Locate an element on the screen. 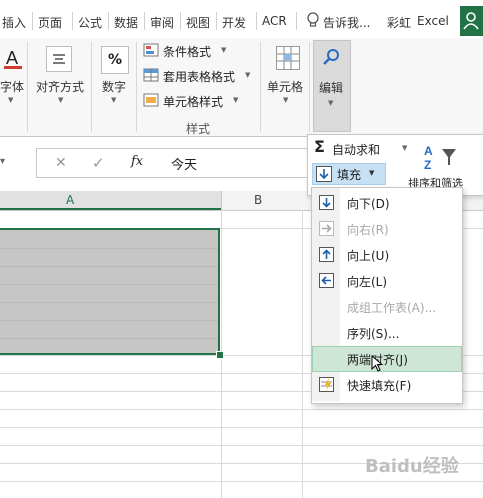 The width and height of the screenshot is (483, 498). user-name: 彩虹 is located at coordinates (399, 23).